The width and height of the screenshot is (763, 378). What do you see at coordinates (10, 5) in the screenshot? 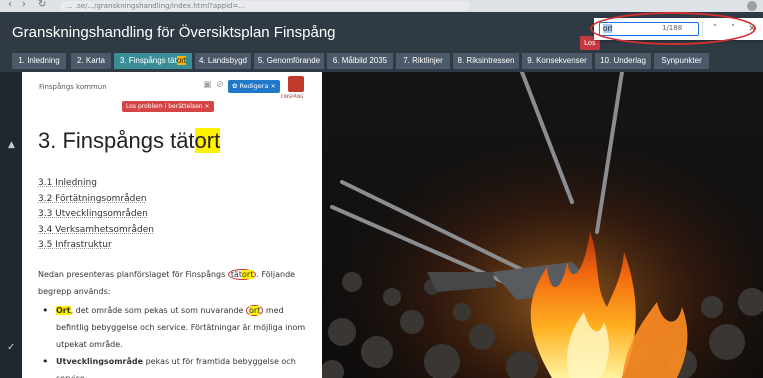
I see `back-icon: ‹` at bounding box center [10, 5].